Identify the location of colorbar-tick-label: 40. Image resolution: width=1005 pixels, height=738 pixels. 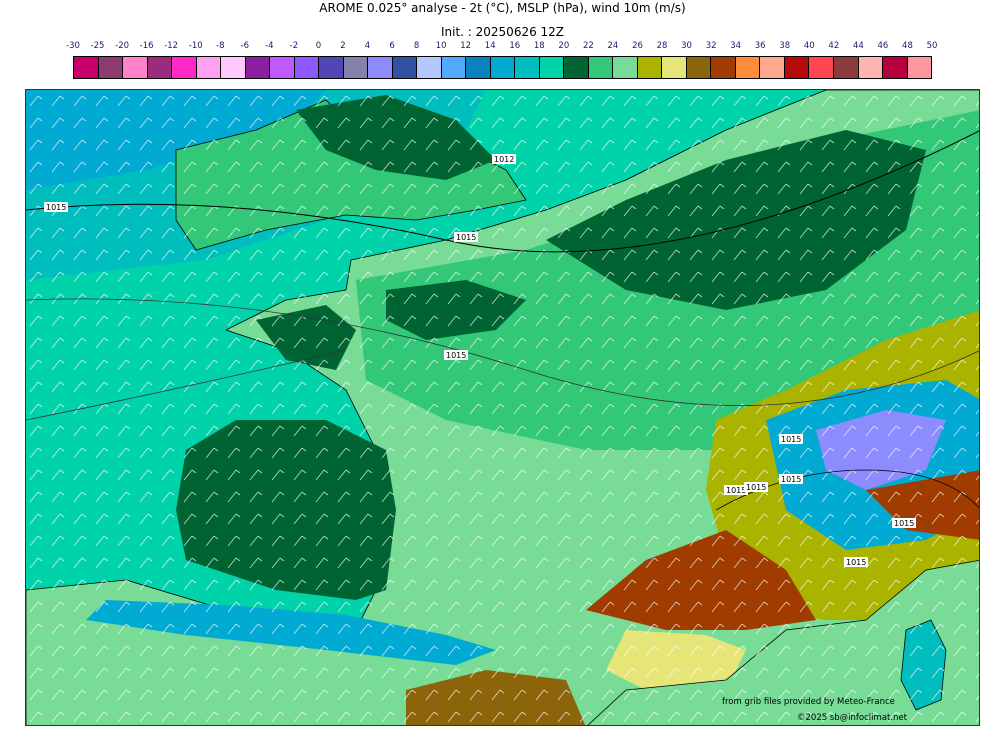
(809, 46).